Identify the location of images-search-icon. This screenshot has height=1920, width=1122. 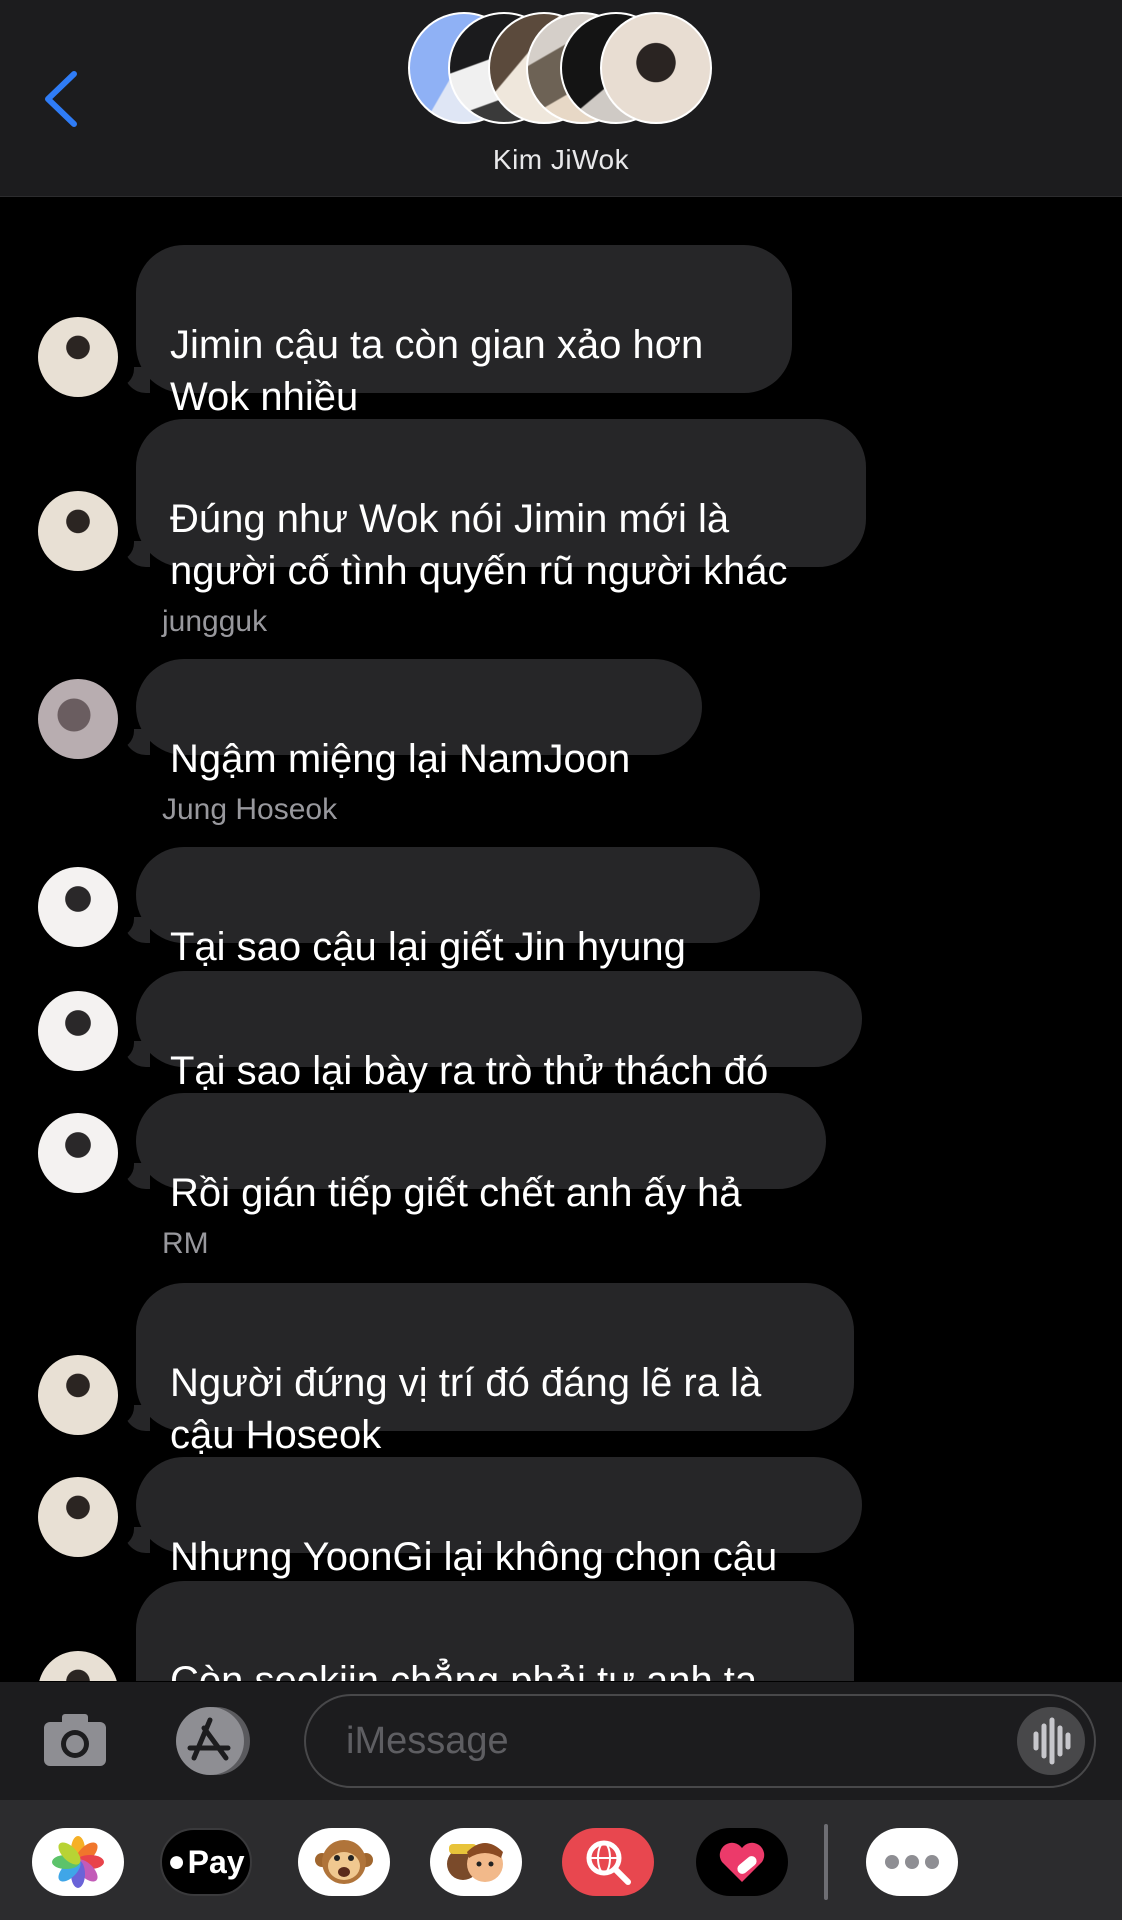
(608, 1862).